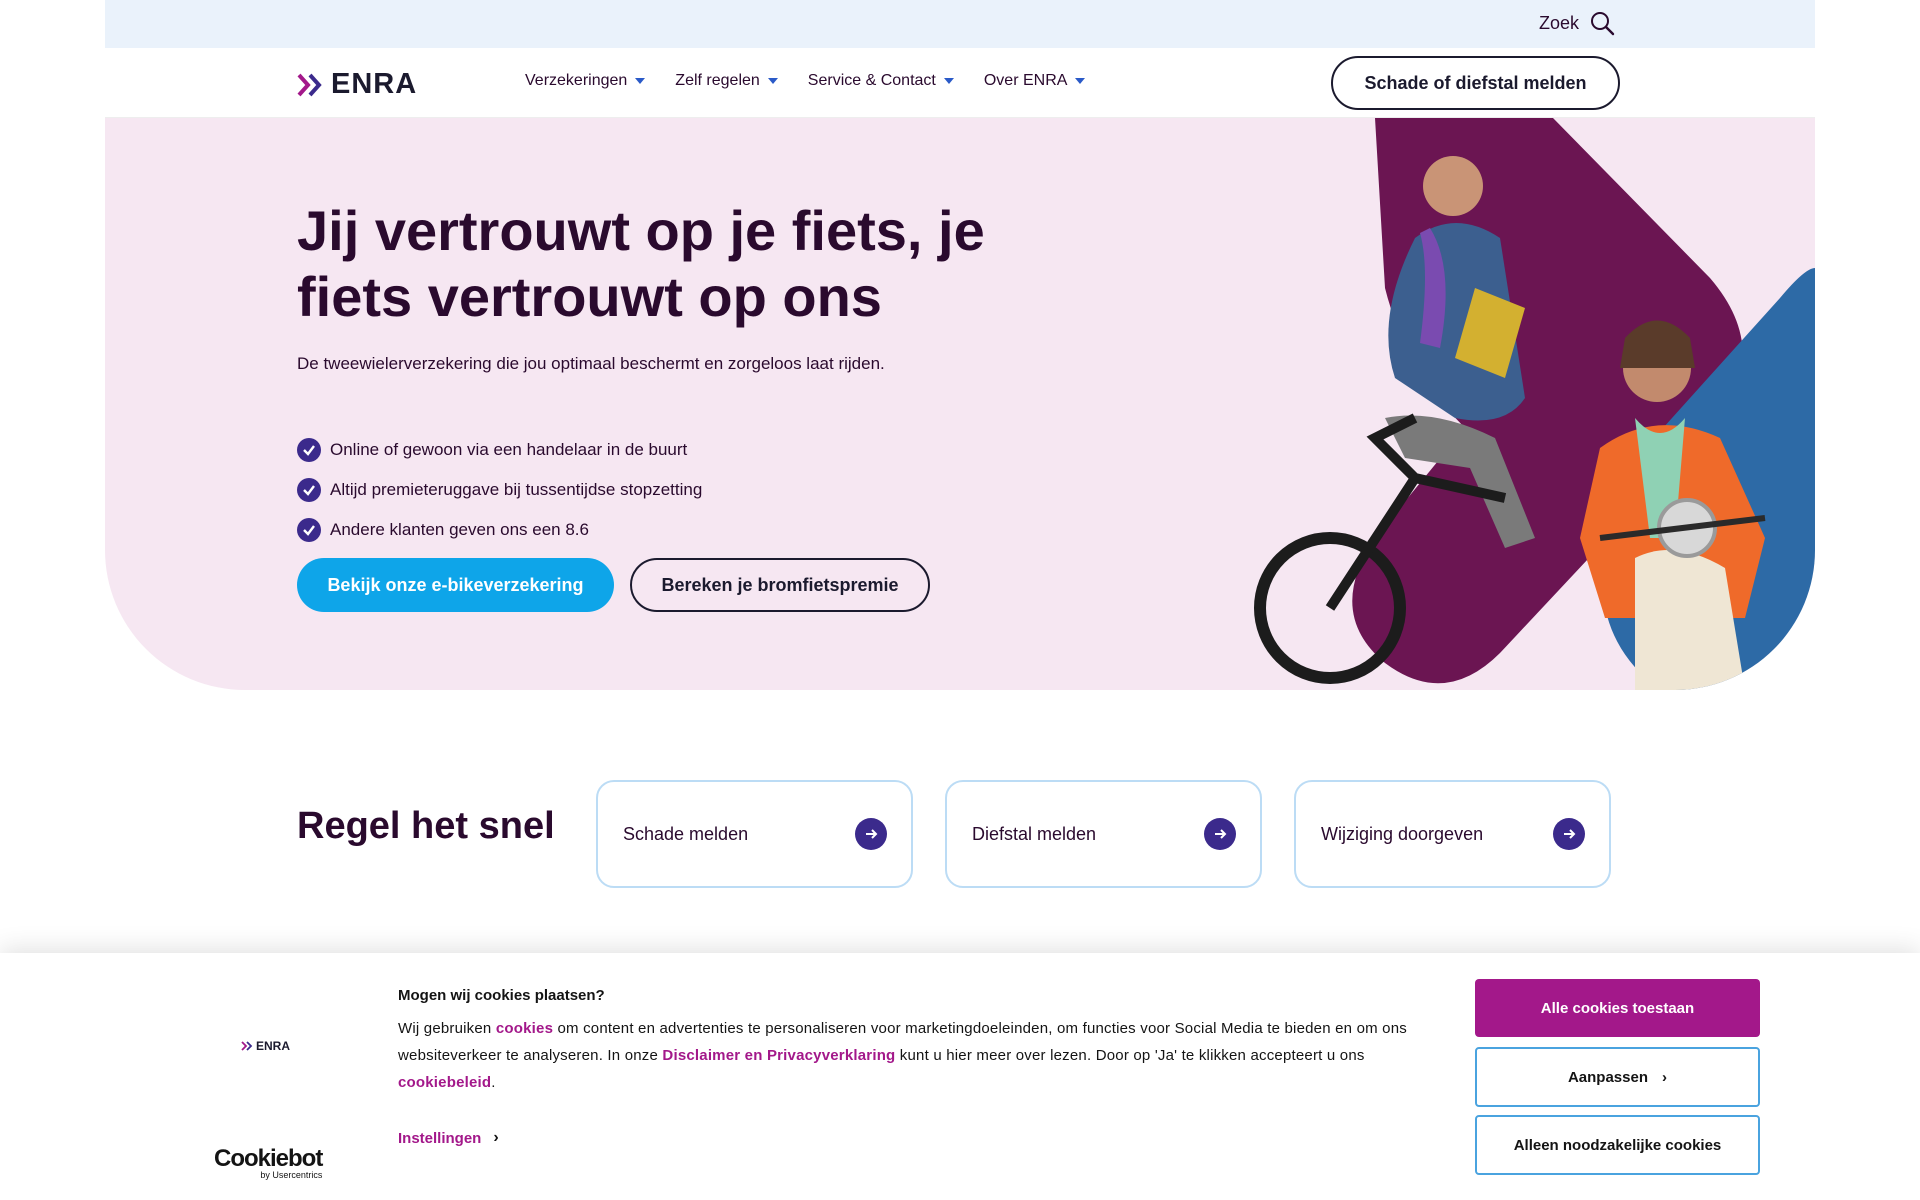 The height and width of the screenshot is (1200, 1920). What do you see at coordinates (493, 1082) in the screenshot?
I see `cookie-text-part: .` at bounding box center [493, 1082].